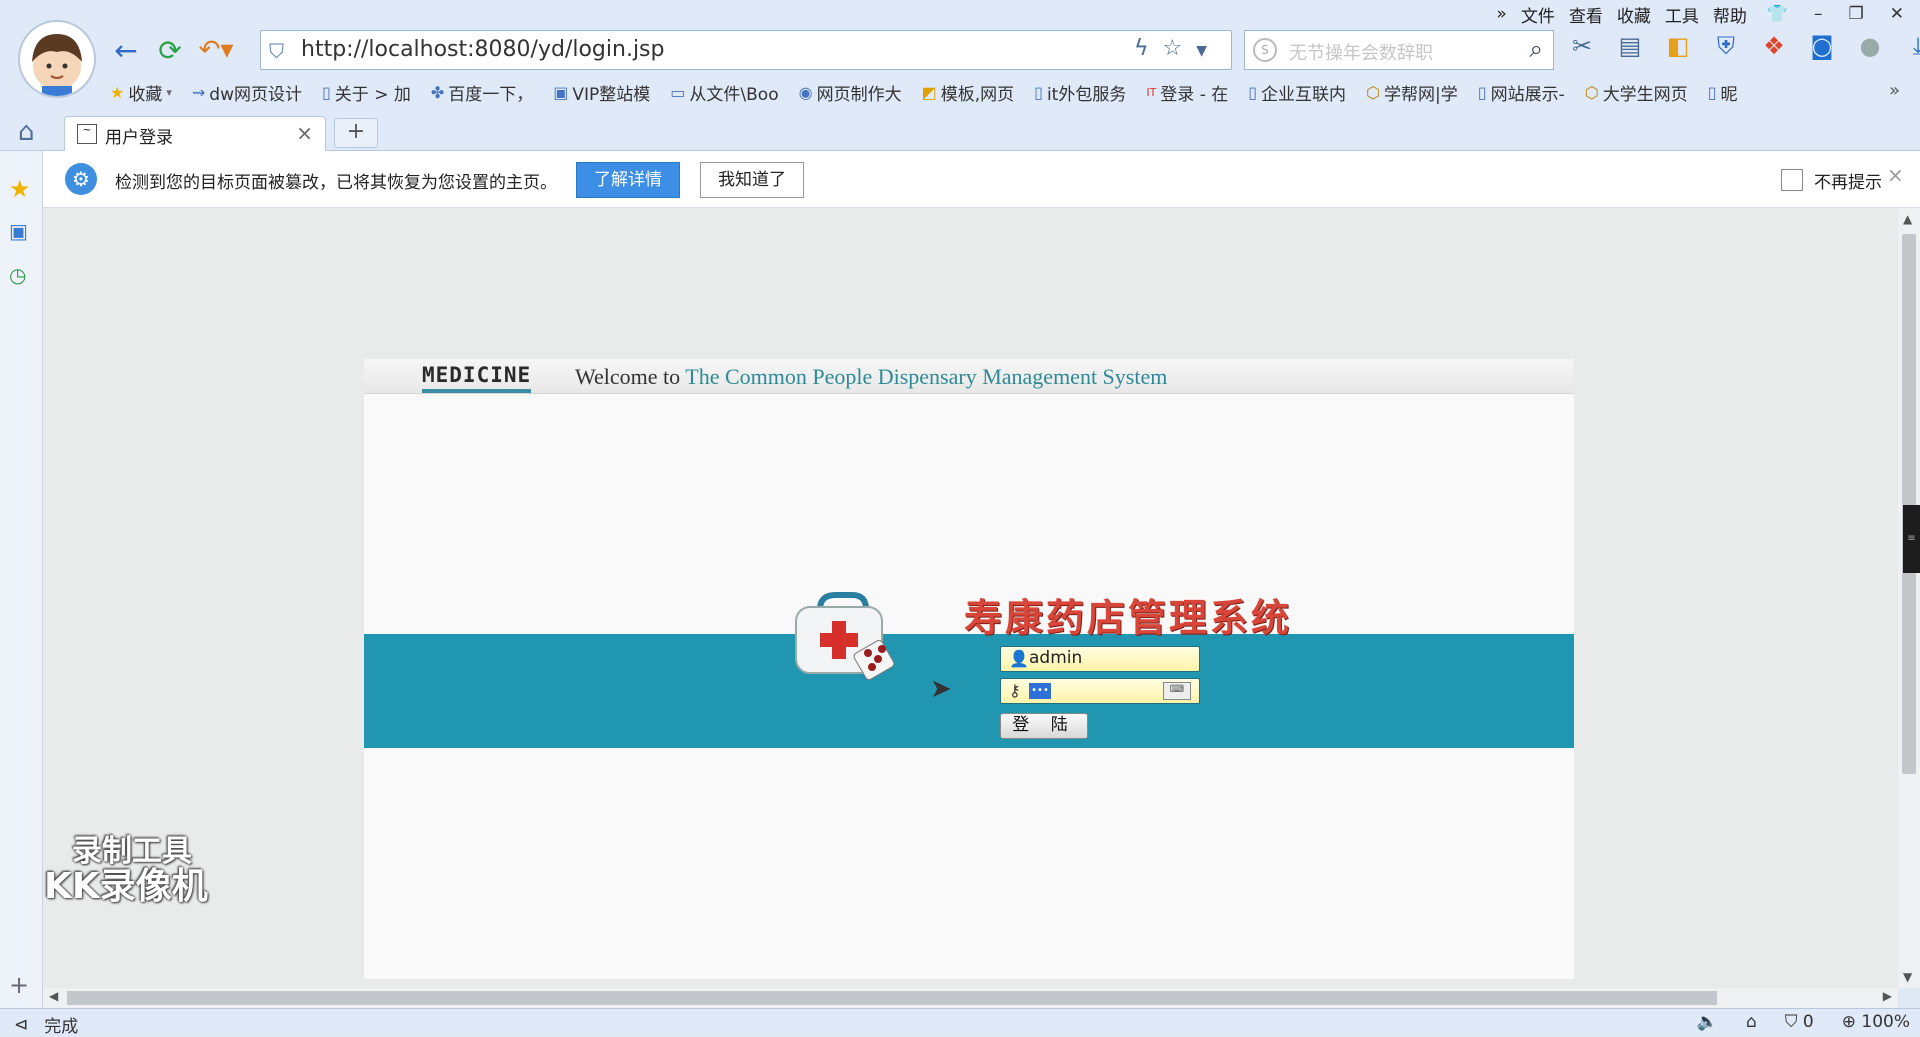 The width and height of the screenshot is (1920, 1037). Describe the element at coordinates (1799, 1022) in the screenshot. I see `blocked-counter: ⛉ 0` at that location.